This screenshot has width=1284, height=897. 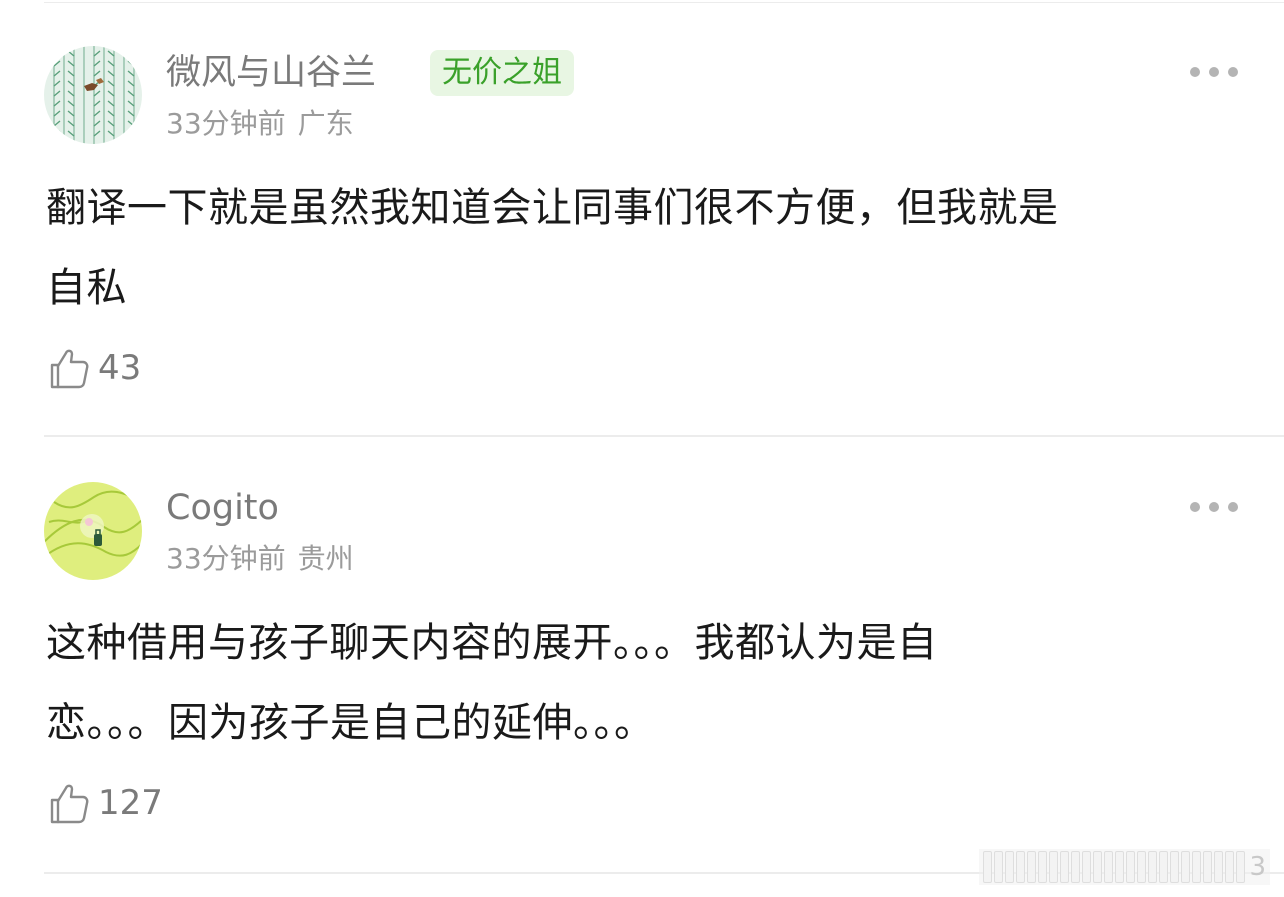 What do you see at coordinates (222, 508) in the screenshot?
I see `username: Cogito` at bounding box center [222, 508].